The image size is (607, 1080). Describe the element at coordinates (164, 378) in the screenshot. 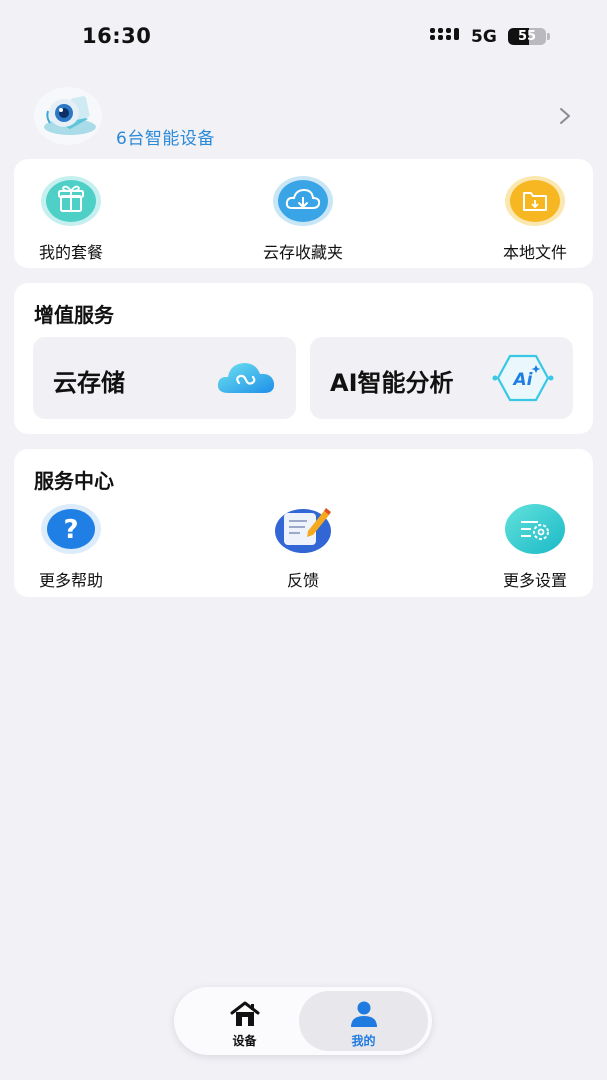

I see `cloud-storage-tile: 云存储` at that location.